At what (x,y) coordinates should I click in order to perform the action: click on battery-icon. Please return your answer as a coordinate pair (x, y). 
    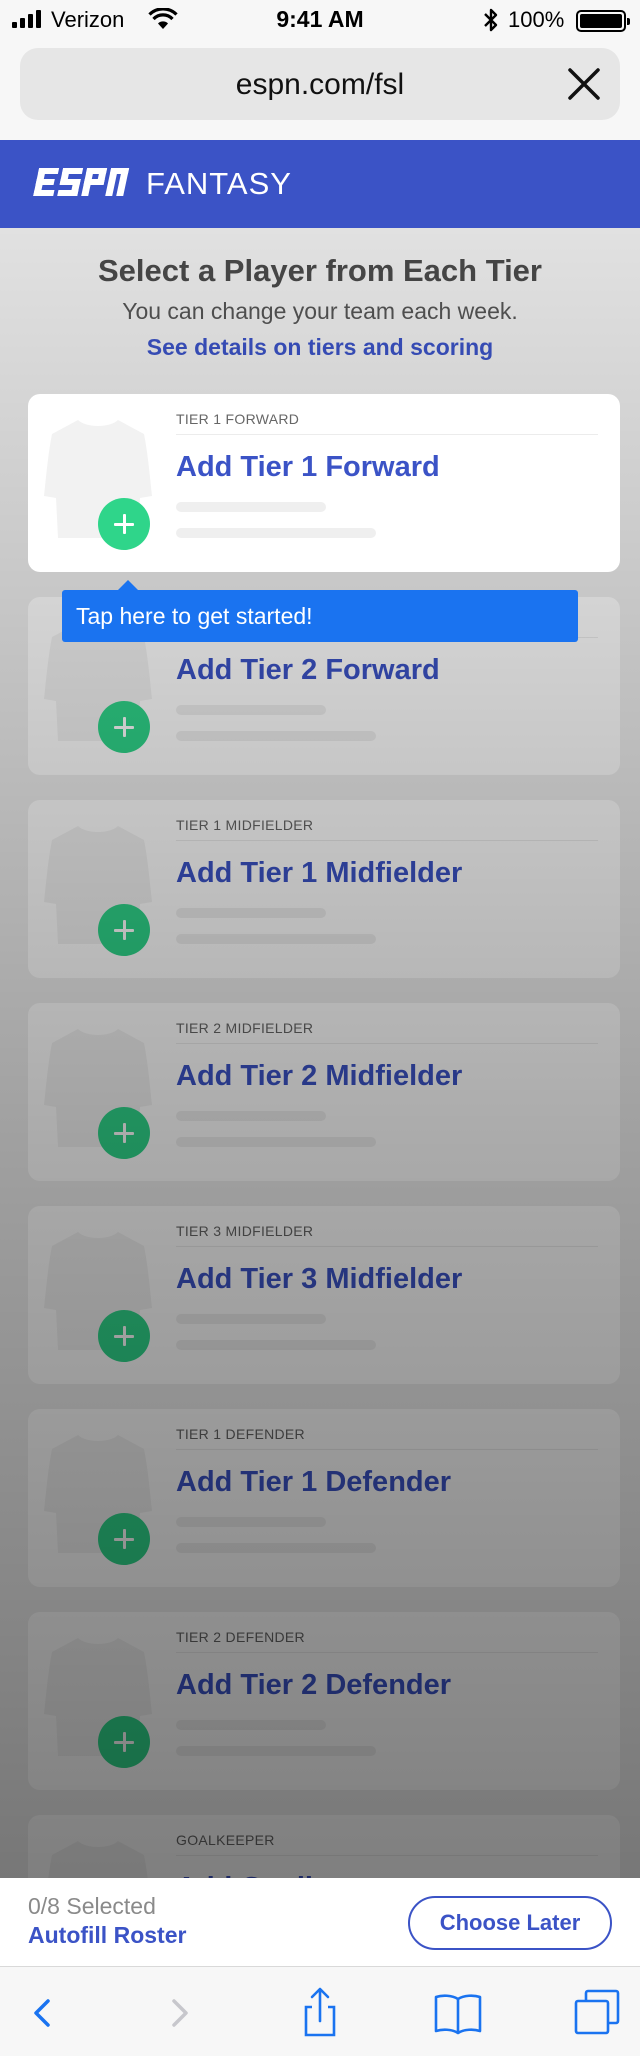
    Looking at the image, I should click on (603, 21).